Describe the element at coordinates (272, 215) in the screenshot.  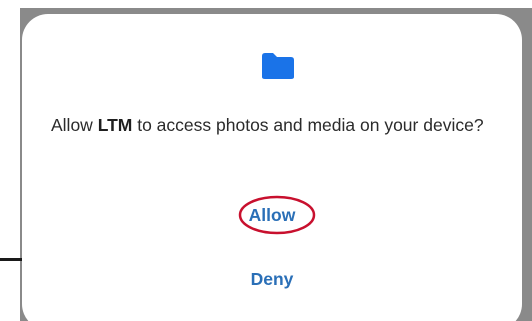
I see `allow-button: Allow` at that location.